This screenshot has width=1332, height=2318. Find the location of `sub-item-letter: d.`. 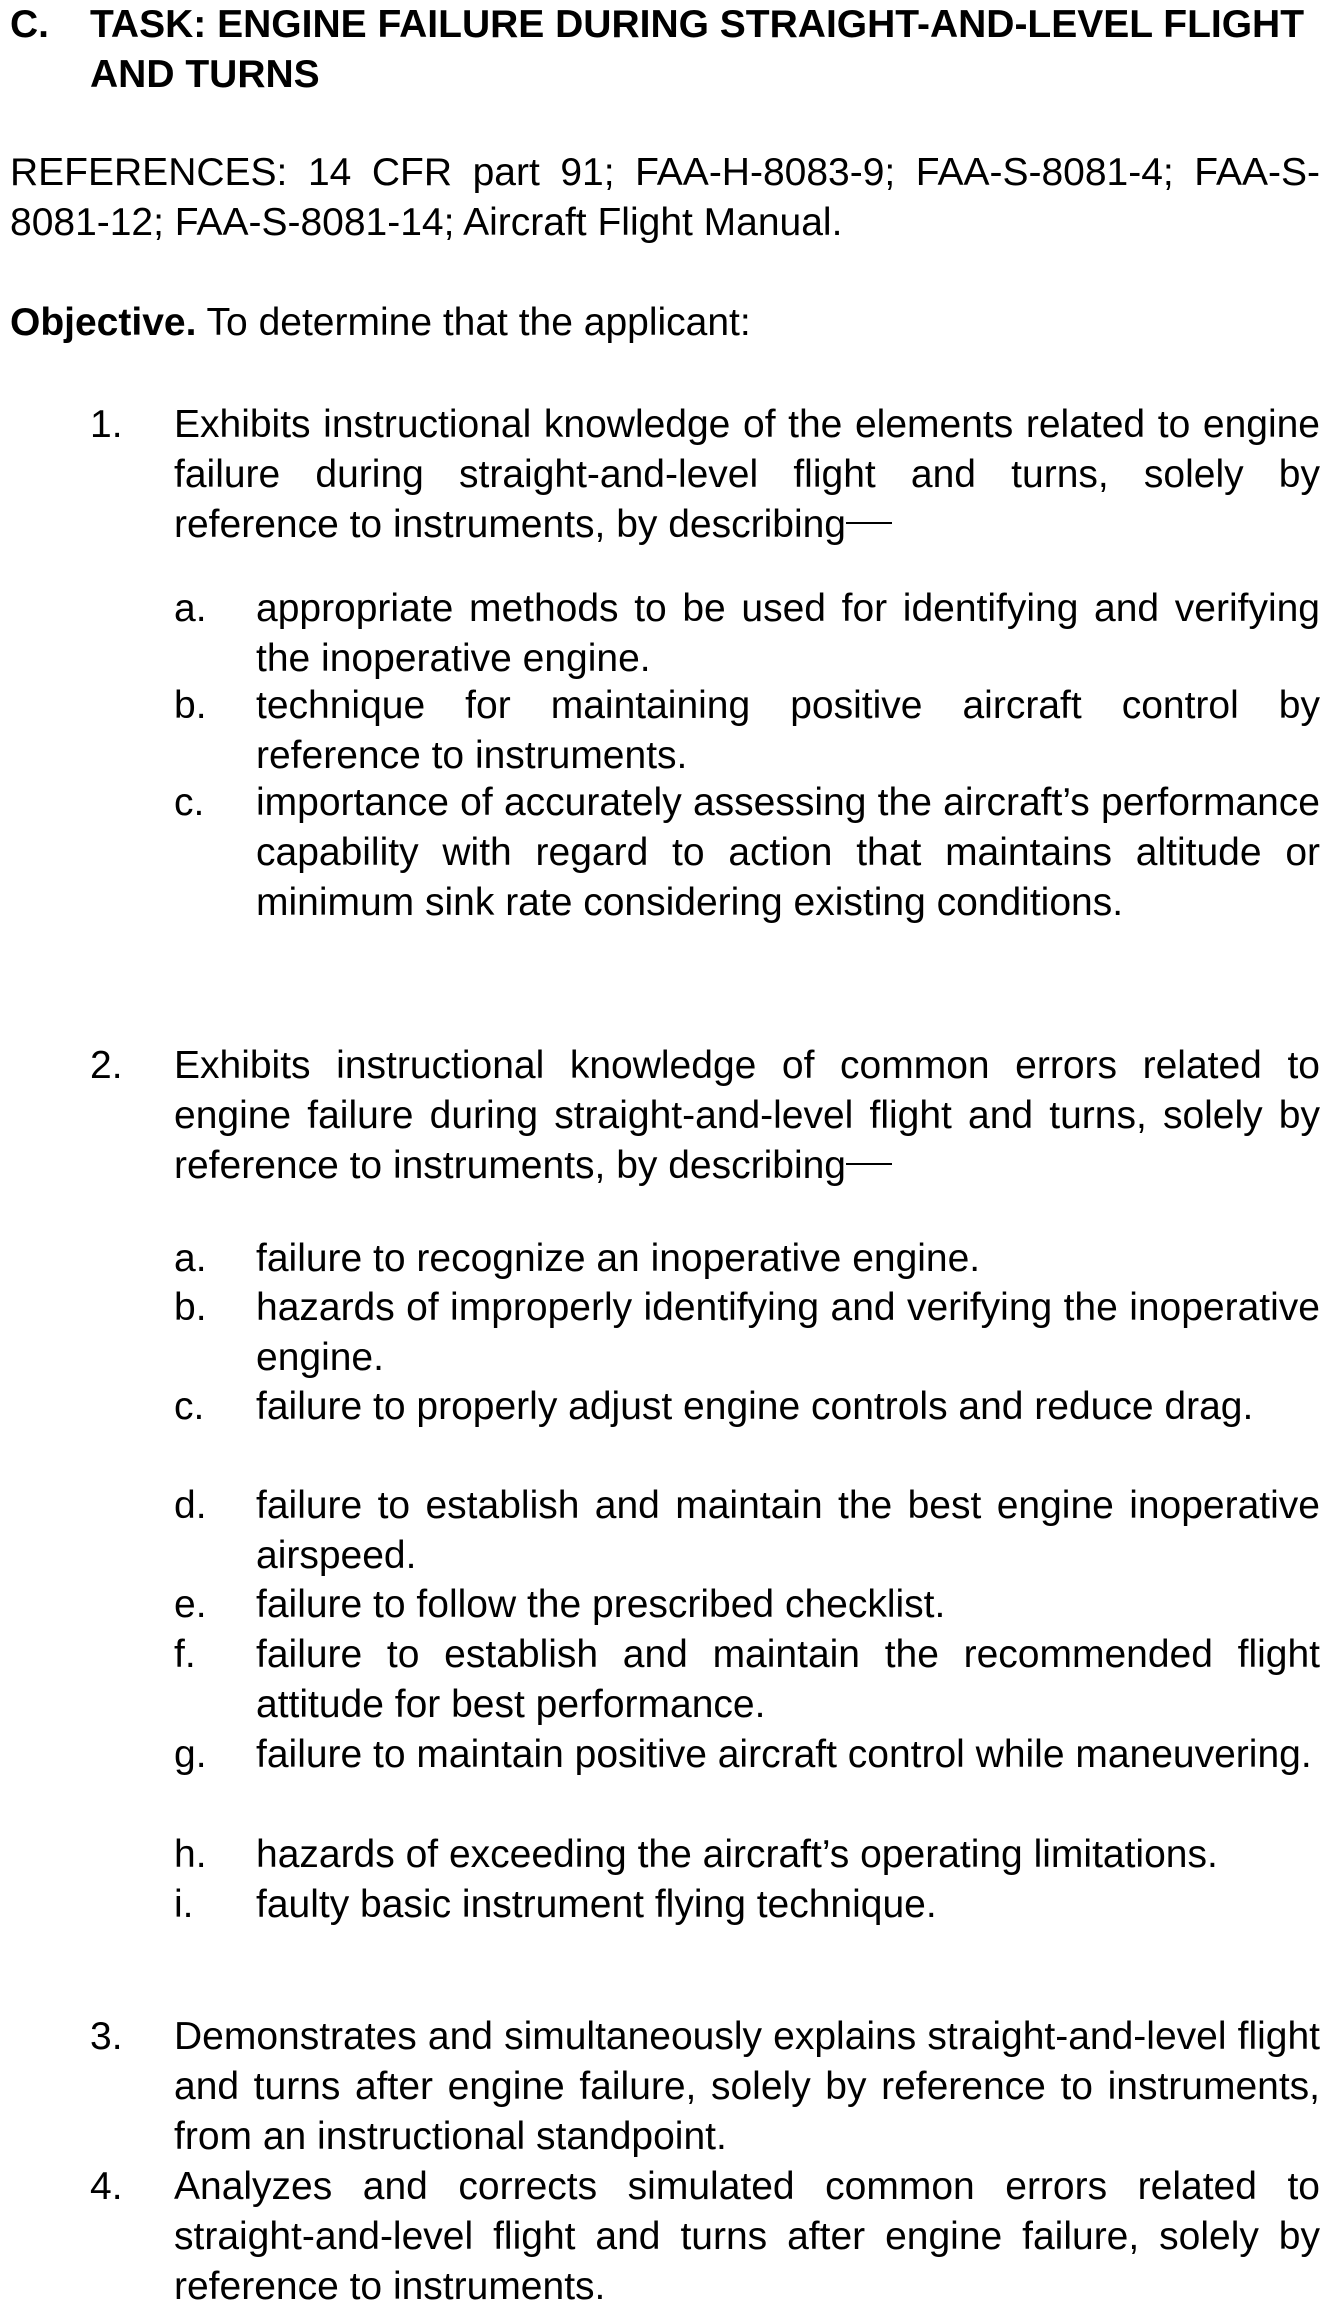

sub-item-letter: d. is located at coordinates (190, 1505).